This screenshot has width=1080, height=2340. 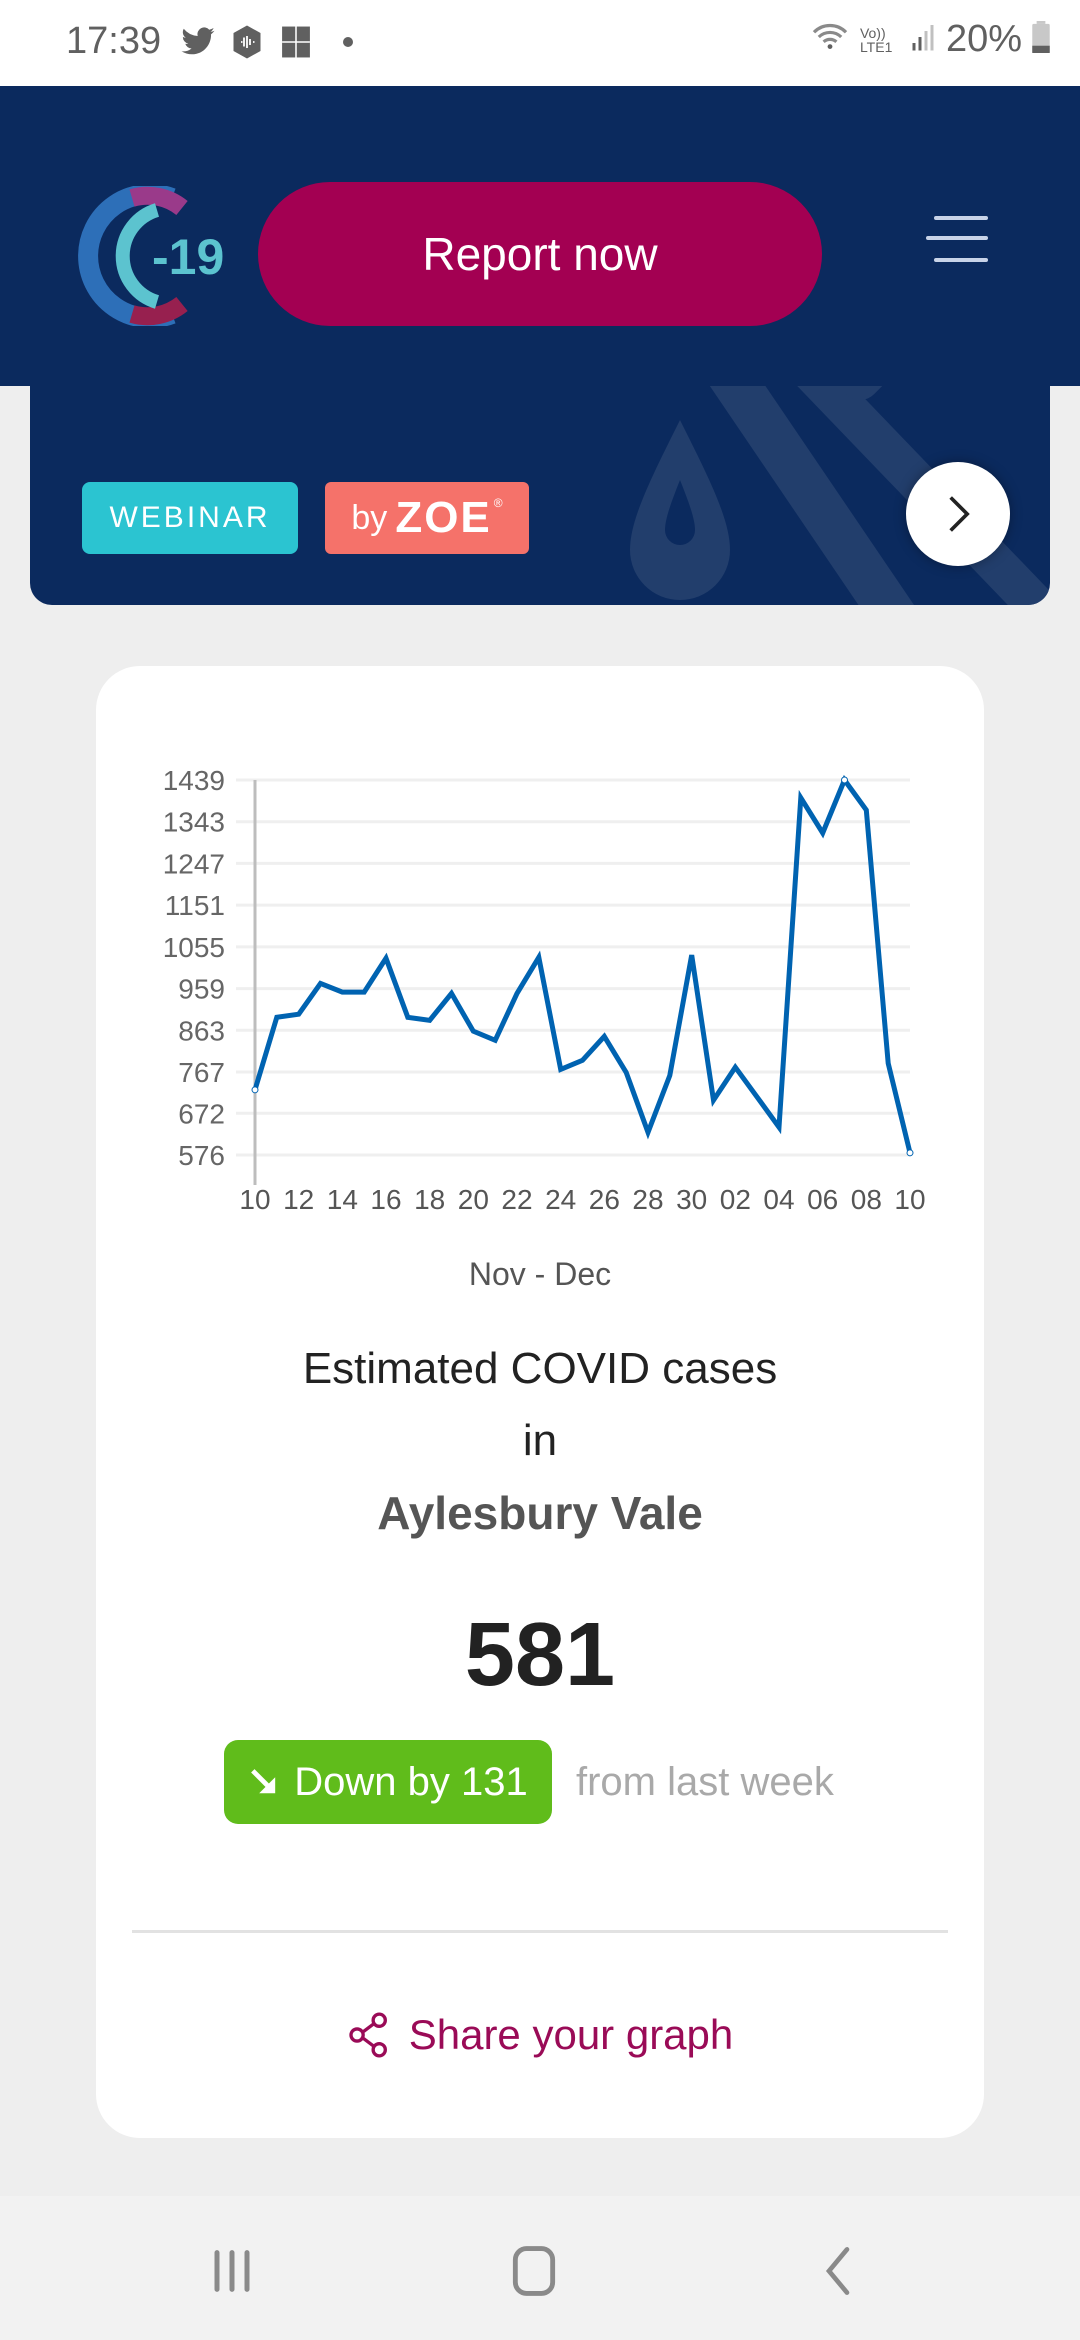 I want to click on system-nav-bar, so click(x=540, y=2268).